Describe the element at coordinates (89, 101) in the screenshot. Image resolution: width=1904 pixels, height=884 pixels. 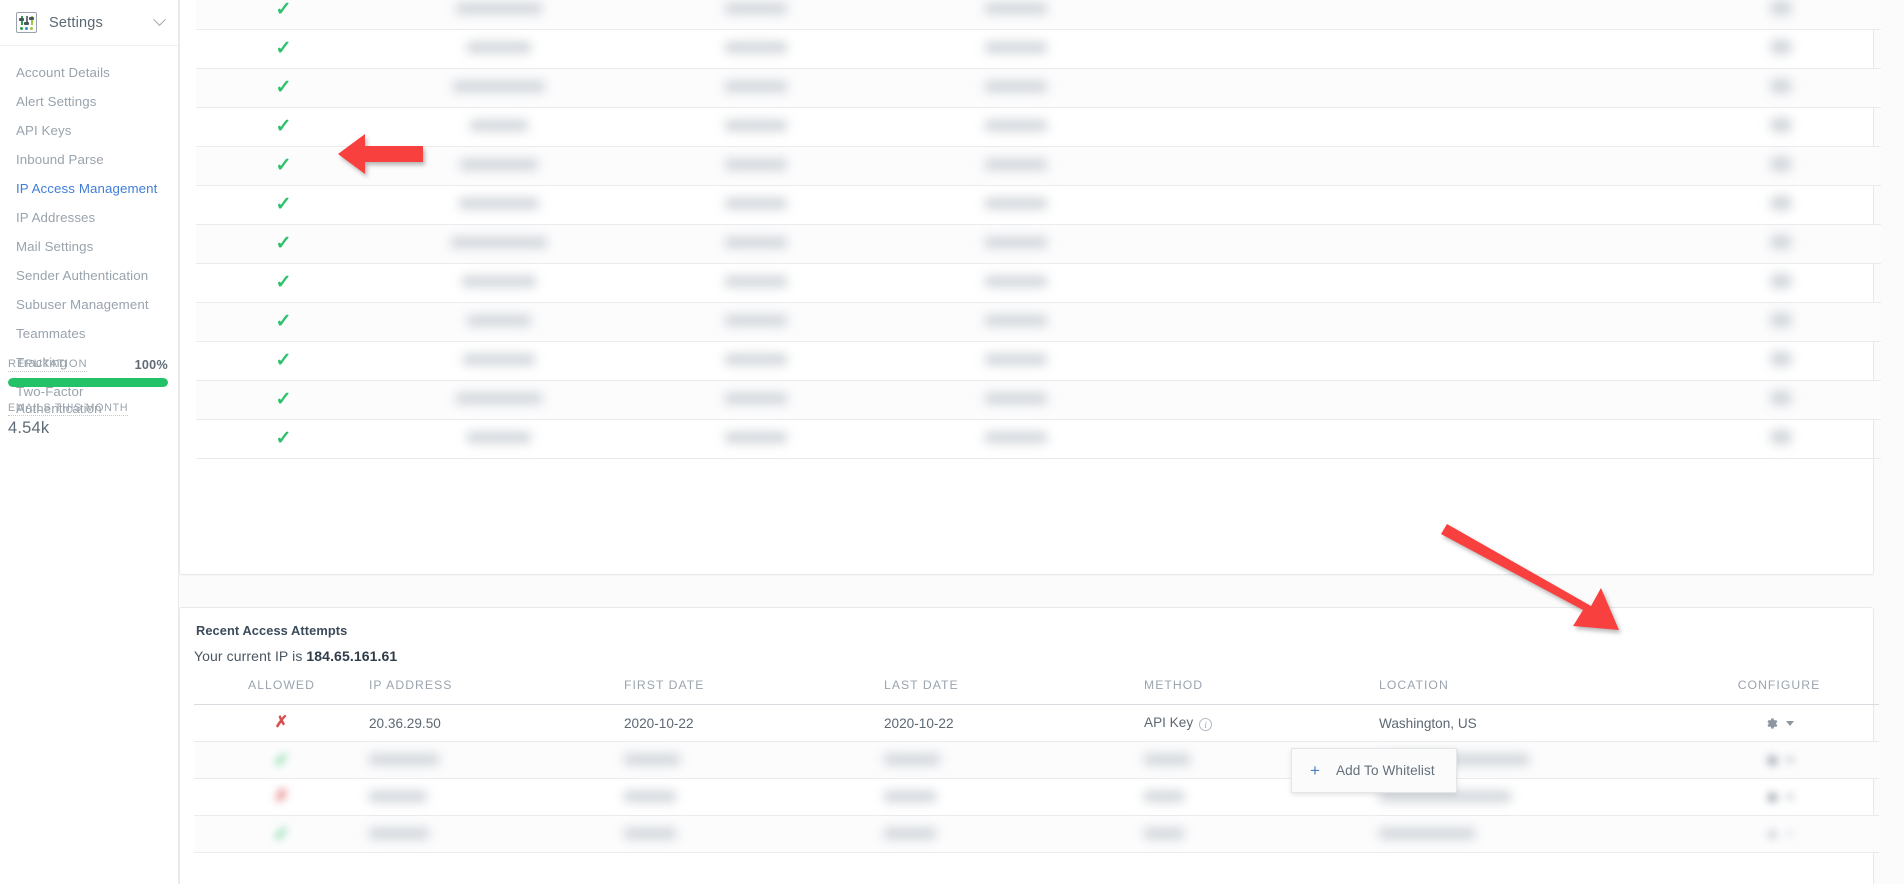
I see `sidebar-item-alert-settings: Alert Settings` at that location.